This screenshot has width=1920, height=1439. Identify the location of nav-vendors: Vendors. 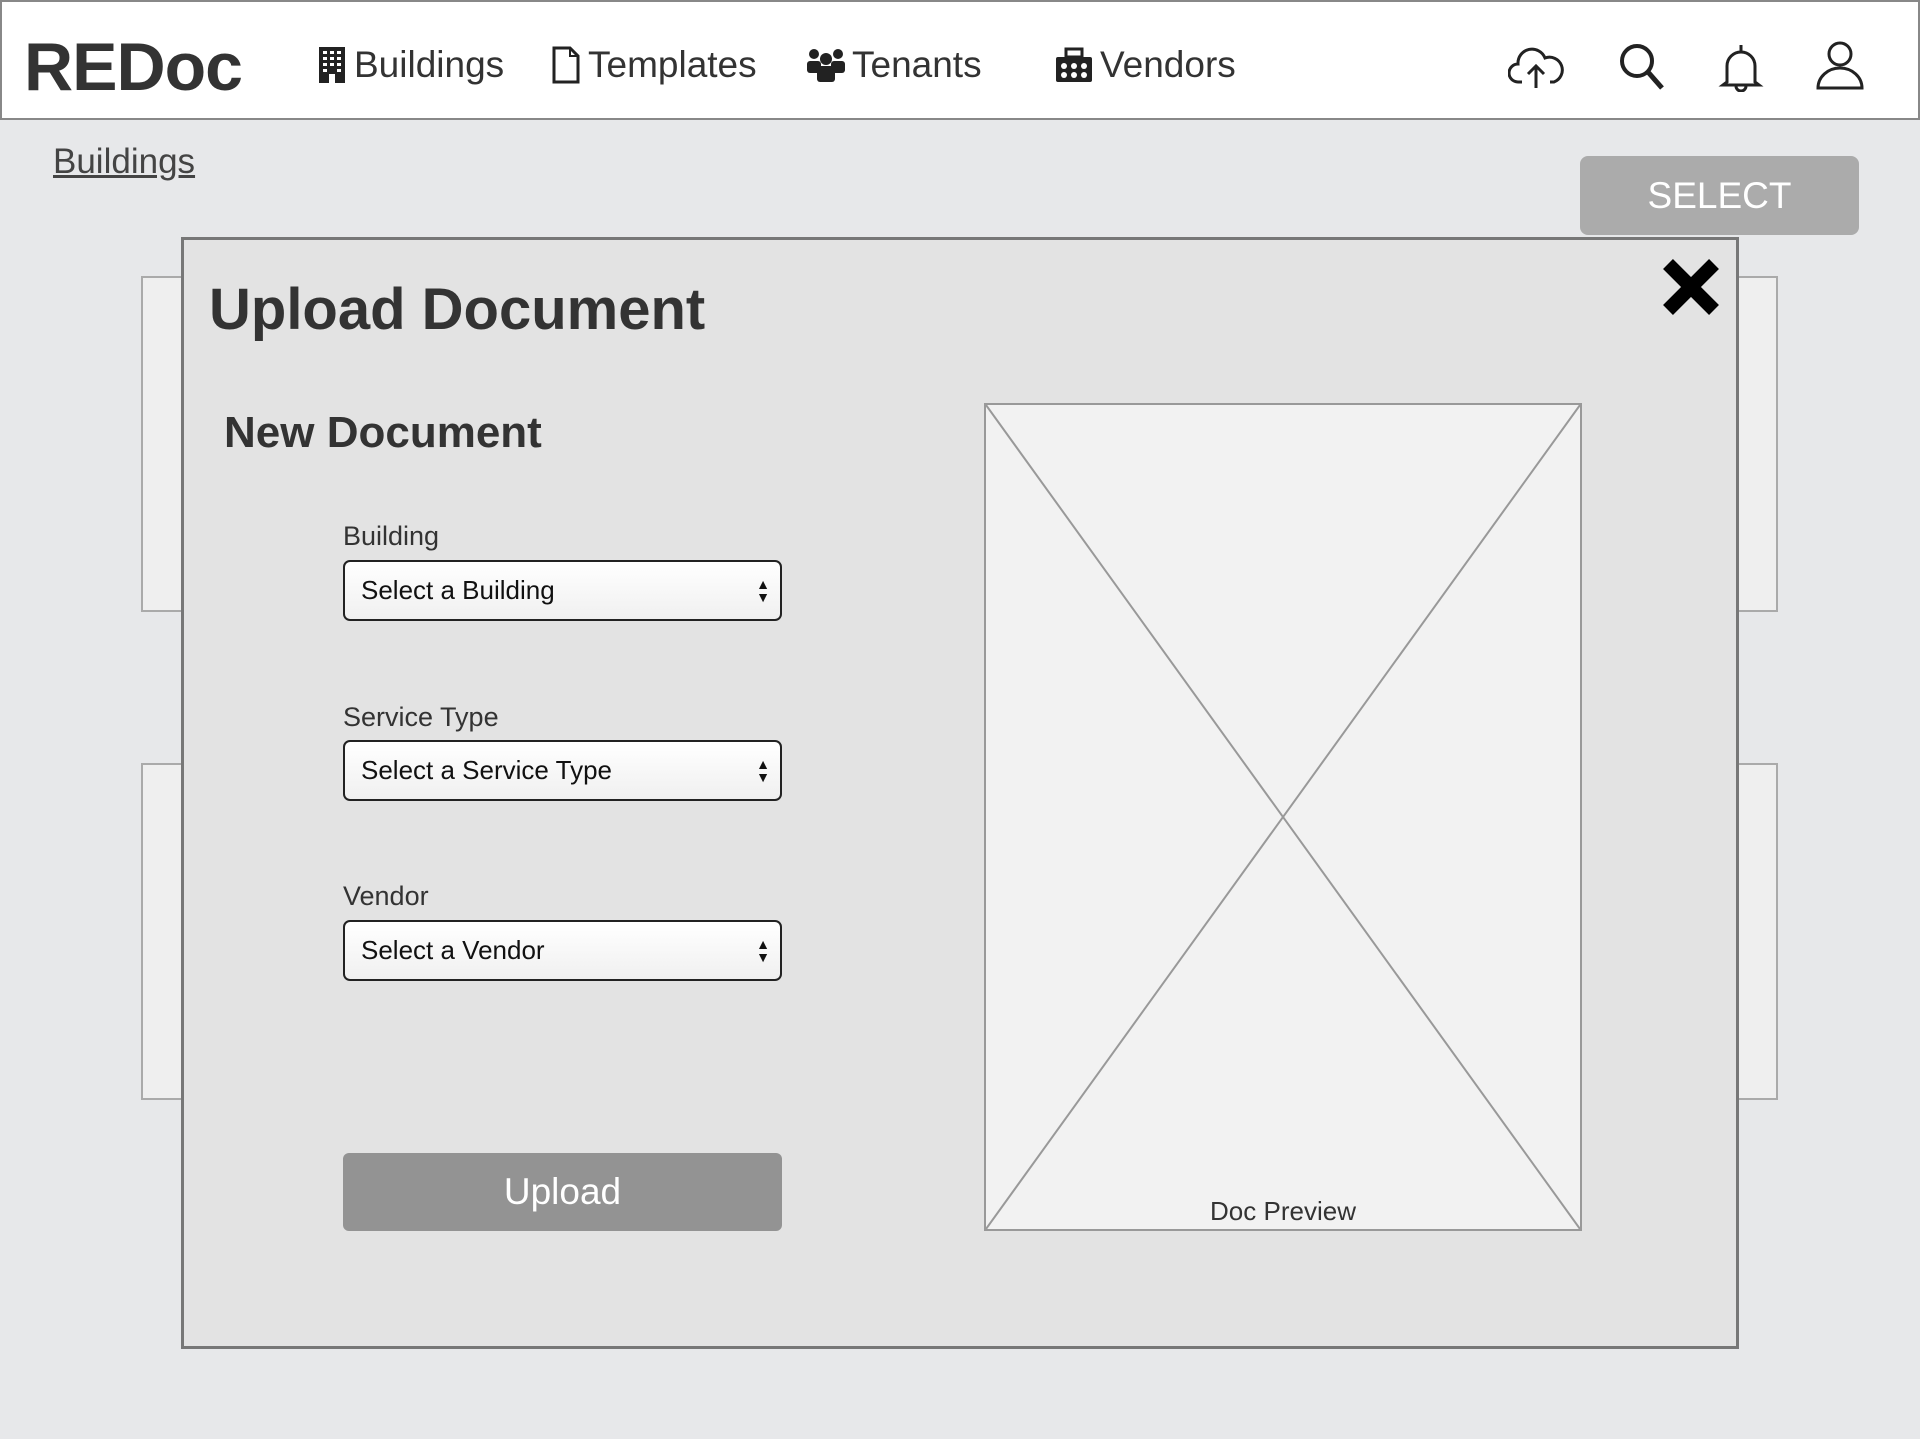
(1145, 65).